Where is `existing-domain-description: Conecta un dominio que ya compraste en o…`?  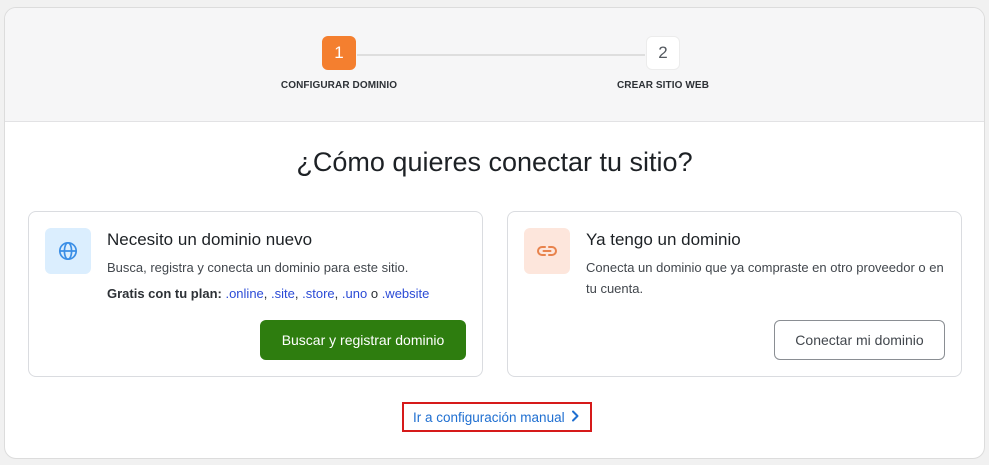
existing-domain-description: Conecta un dominio que ya compraste en o… is located at coordinates (765, 278).